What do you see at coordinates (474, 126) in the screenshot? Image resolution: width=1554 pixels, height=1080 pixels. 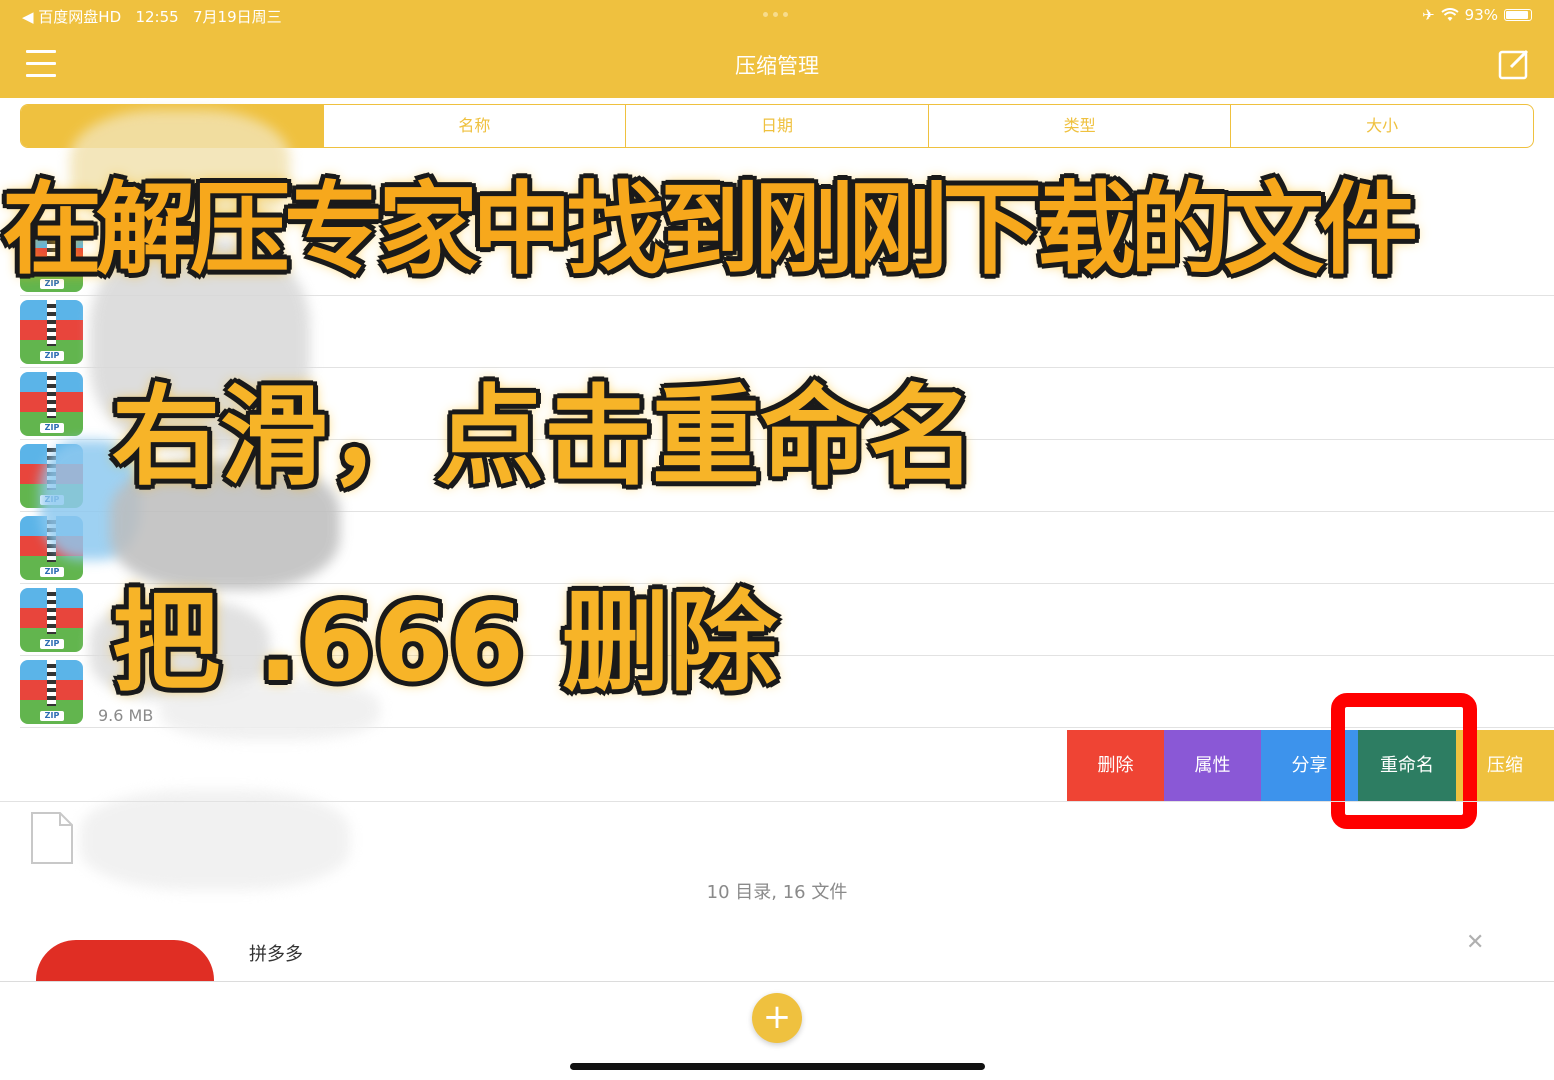 I see `sort-tab-name: 名称` at bounding box center [474, 126].